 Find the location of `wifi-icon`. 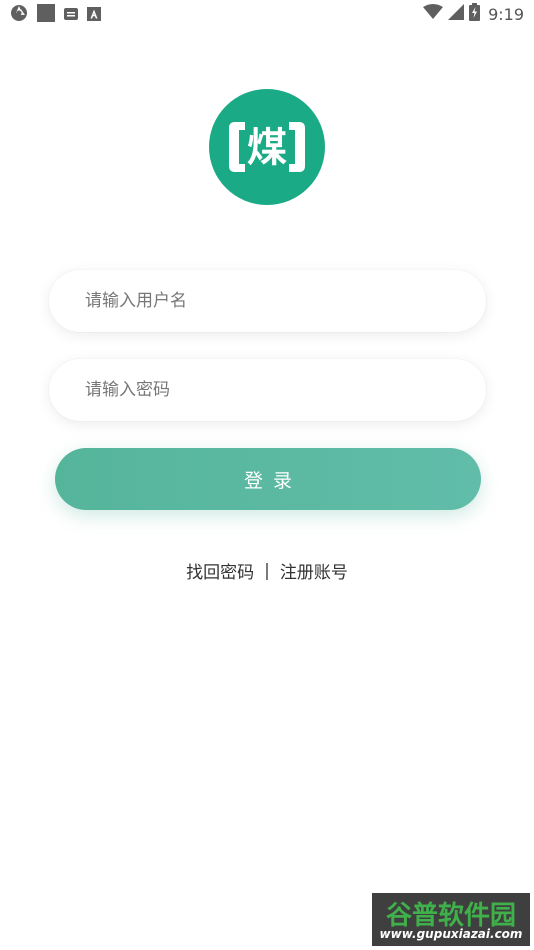

wifi-icon is located at coordinates (433, 14).